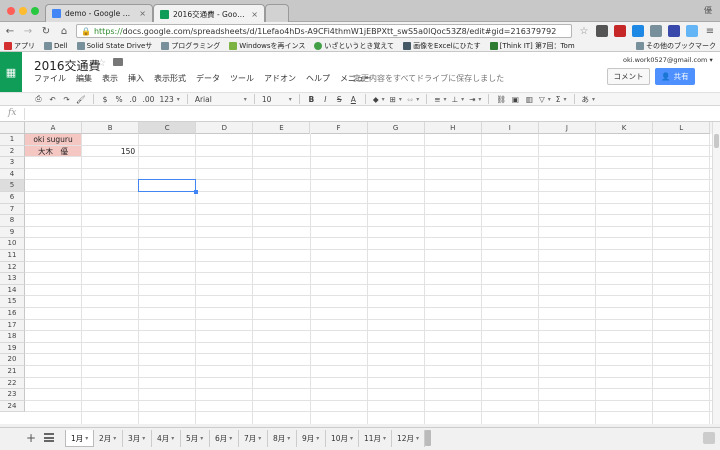 The image size is (720, 450). I want to click on row-header-7: 7, so click(12, 209).